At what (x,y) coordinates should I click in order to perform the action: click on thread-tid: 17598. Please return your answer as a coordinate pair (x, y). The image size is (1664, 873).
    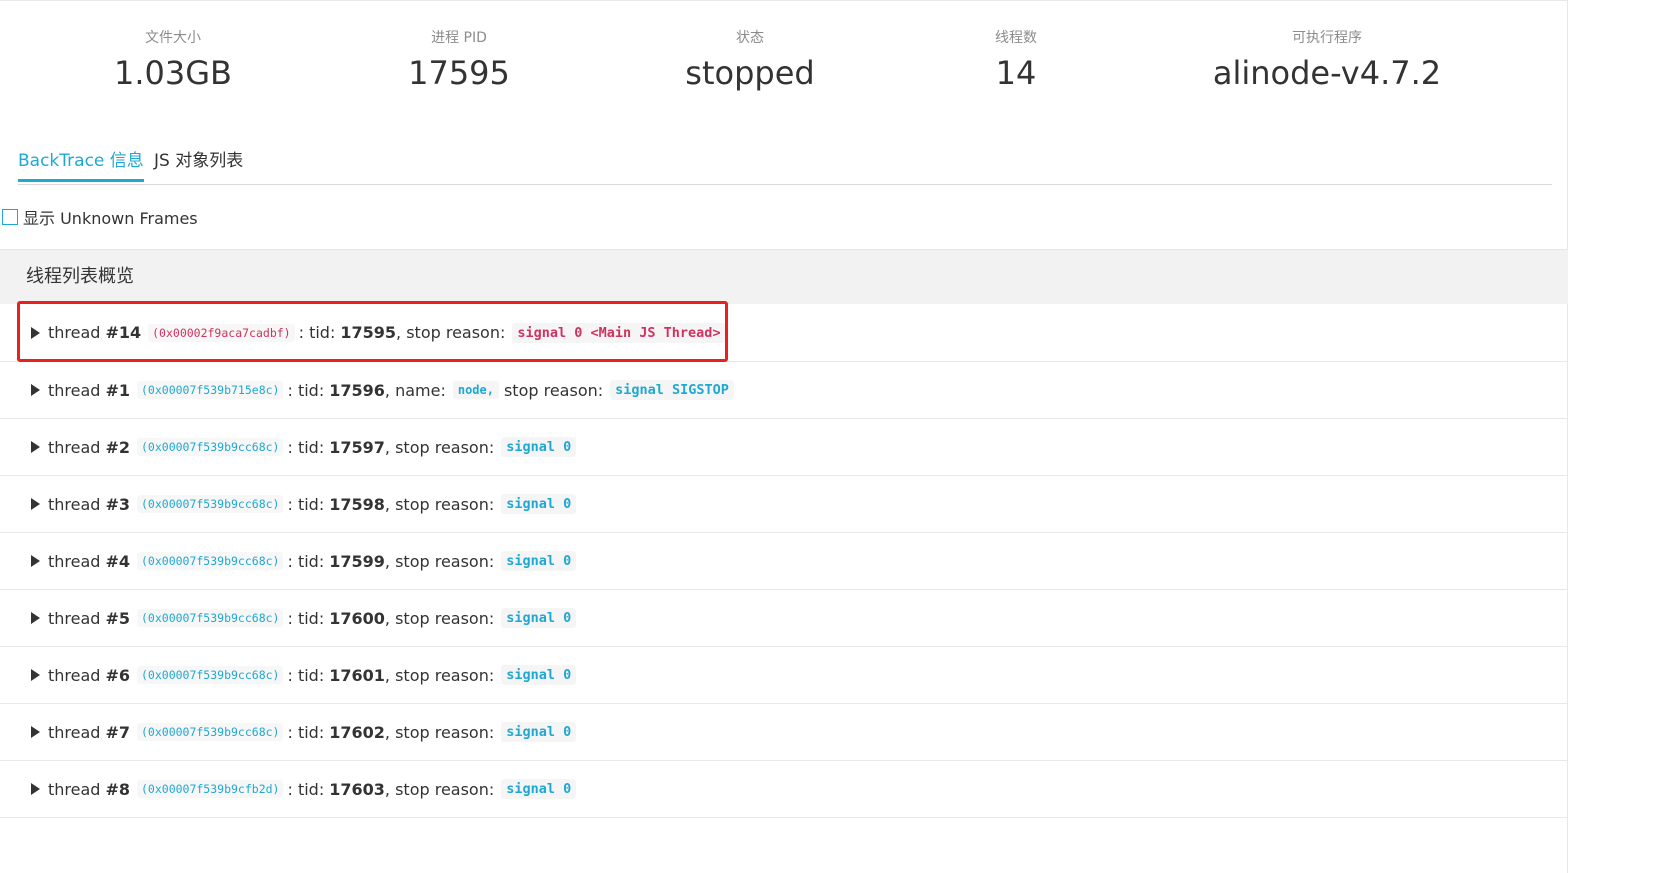
    Looking at the image, I should click on (357, 504).